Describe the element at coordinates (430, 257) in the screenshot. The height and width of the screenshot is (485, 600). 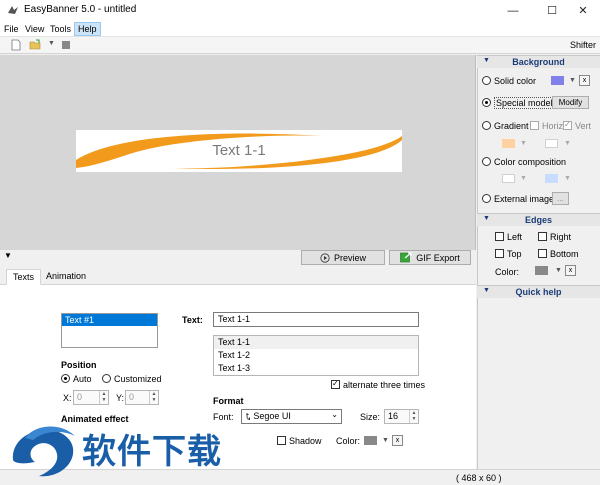
I see `gif-export-button: GIF Export` at that location.